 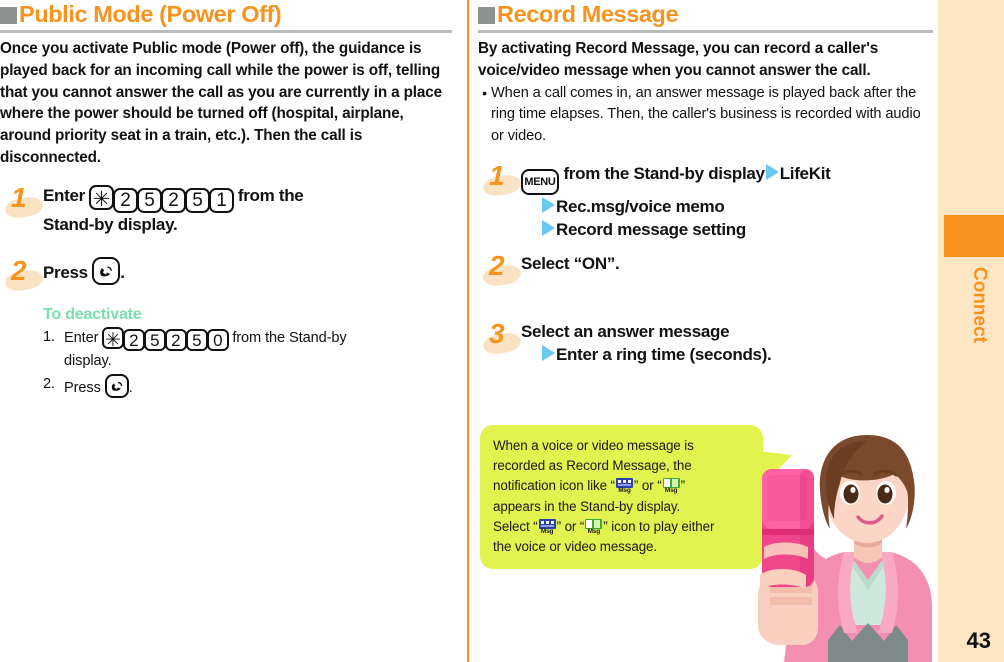 I want to click on deactivate-text-line2: display., so click(x=88, y=360).